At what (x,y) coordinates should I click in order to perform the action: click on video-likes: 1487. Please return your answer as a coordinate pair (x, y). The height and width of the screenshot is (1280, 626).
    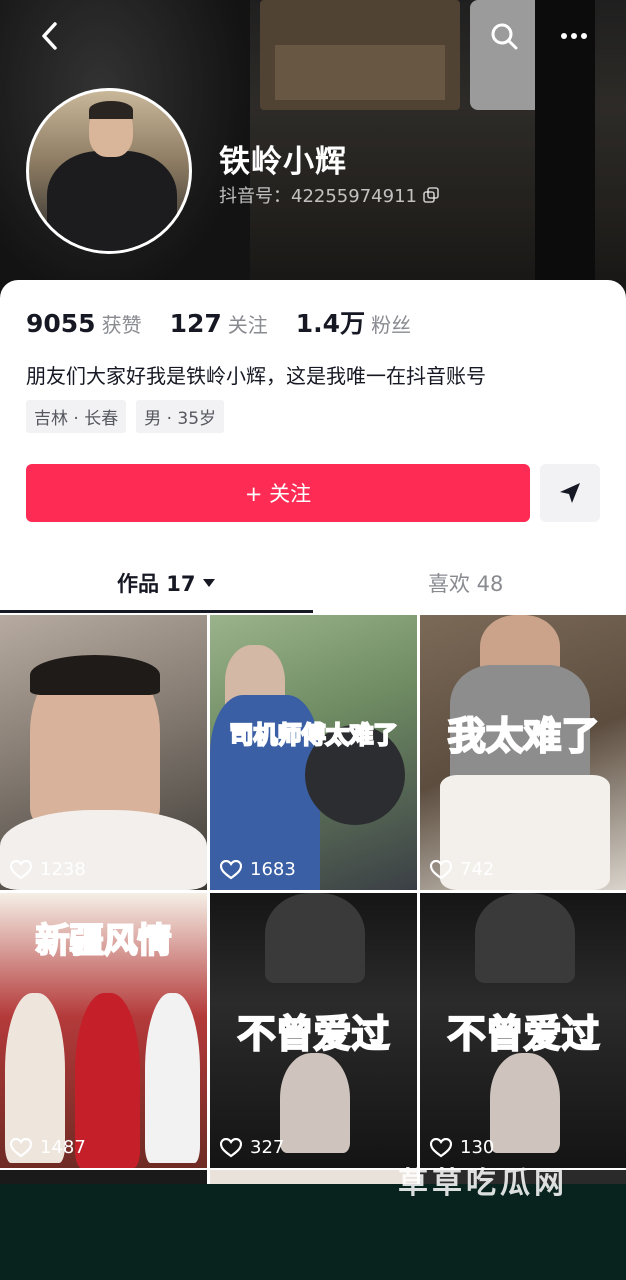
    Looking at the image, I should click on (48, 1147).